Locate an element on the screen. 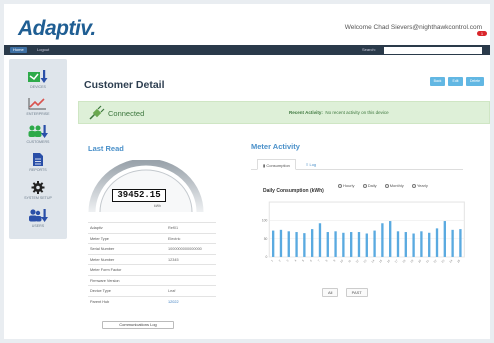 Image resolution: width=494 pixels, height=343 pixels. y-tick-label: 50 is located at coordinates (266, 239).